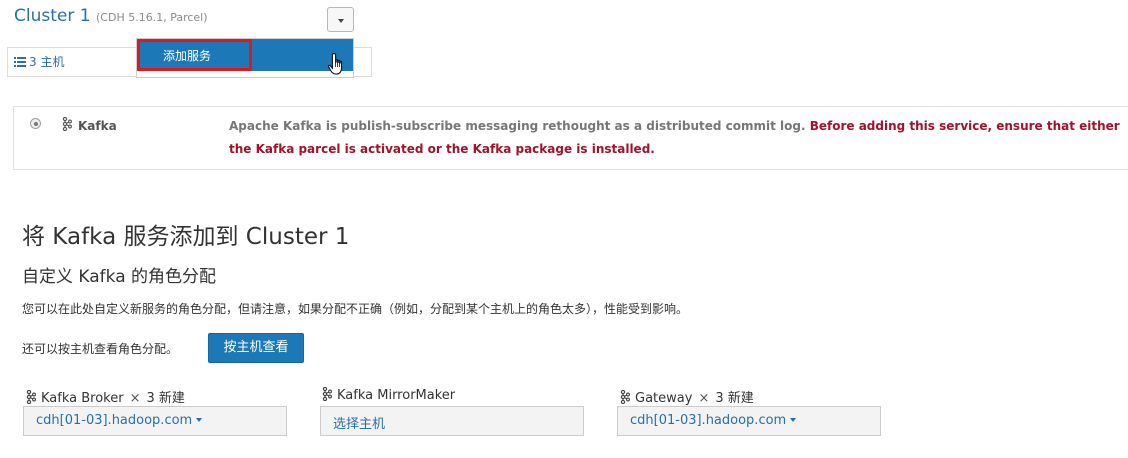  Describe the element at coordinates (152, 17) in the screenshot. I see `cluster-version-meta: (CDH 5.16.1, Parcel)` at that location.